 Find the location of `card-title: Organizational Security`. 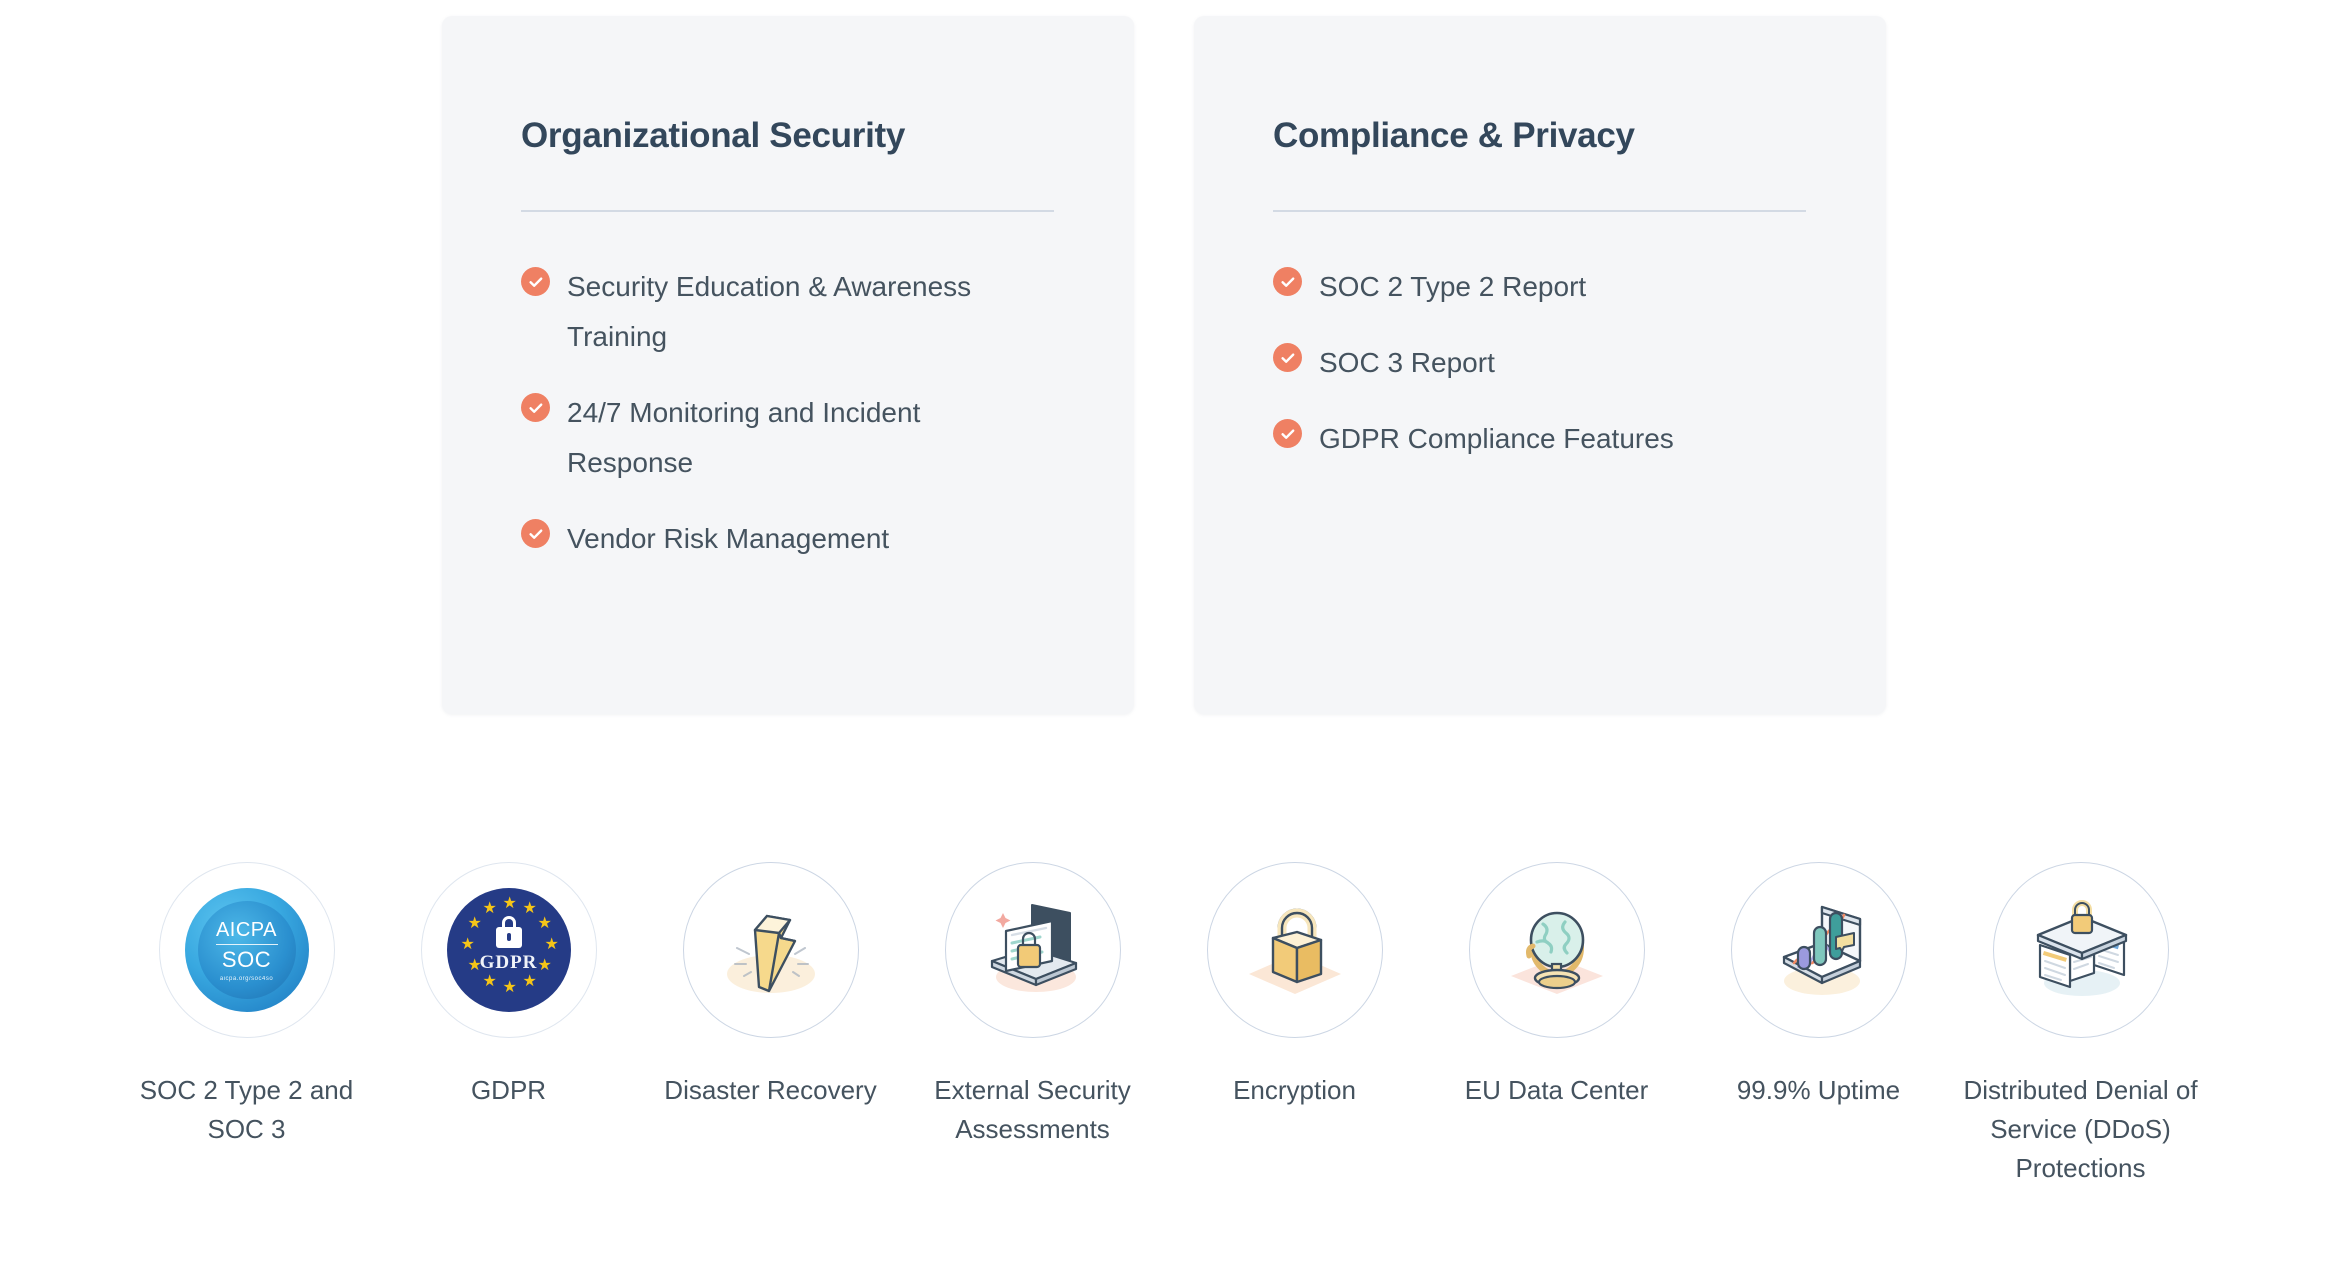

card-title: Organizational Security is located at coordinates (713, 135).